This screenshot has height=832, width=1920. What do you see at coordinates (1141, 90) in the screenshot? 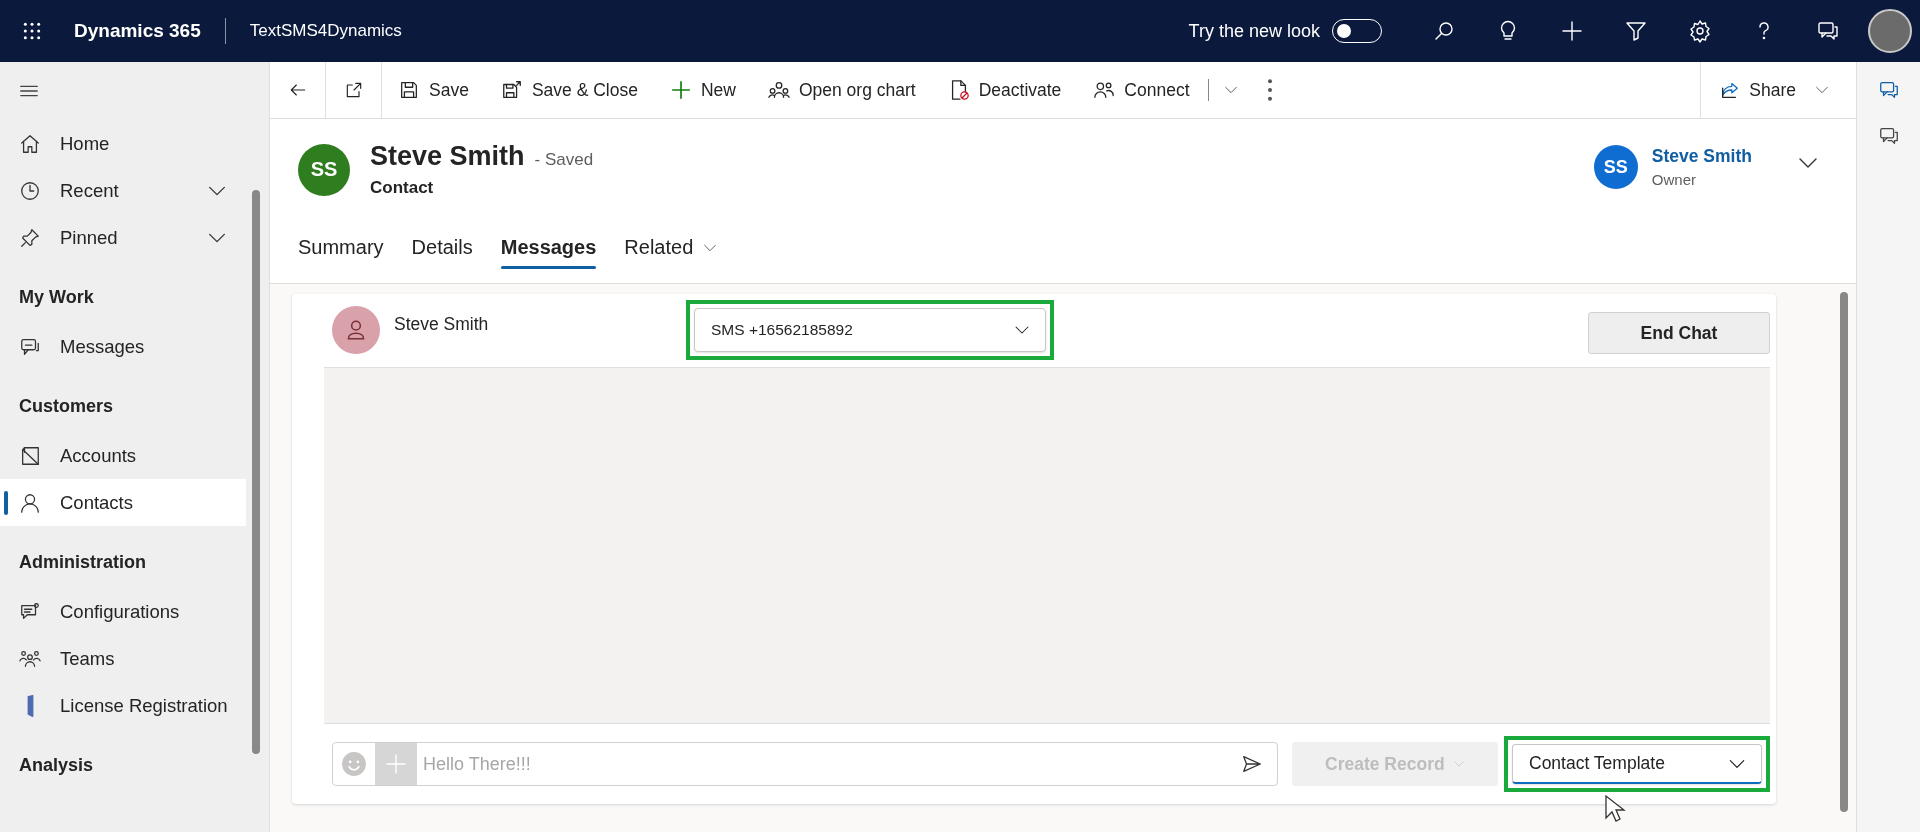
I see `connect-button: Connect` at bounding box center [1141, 90].